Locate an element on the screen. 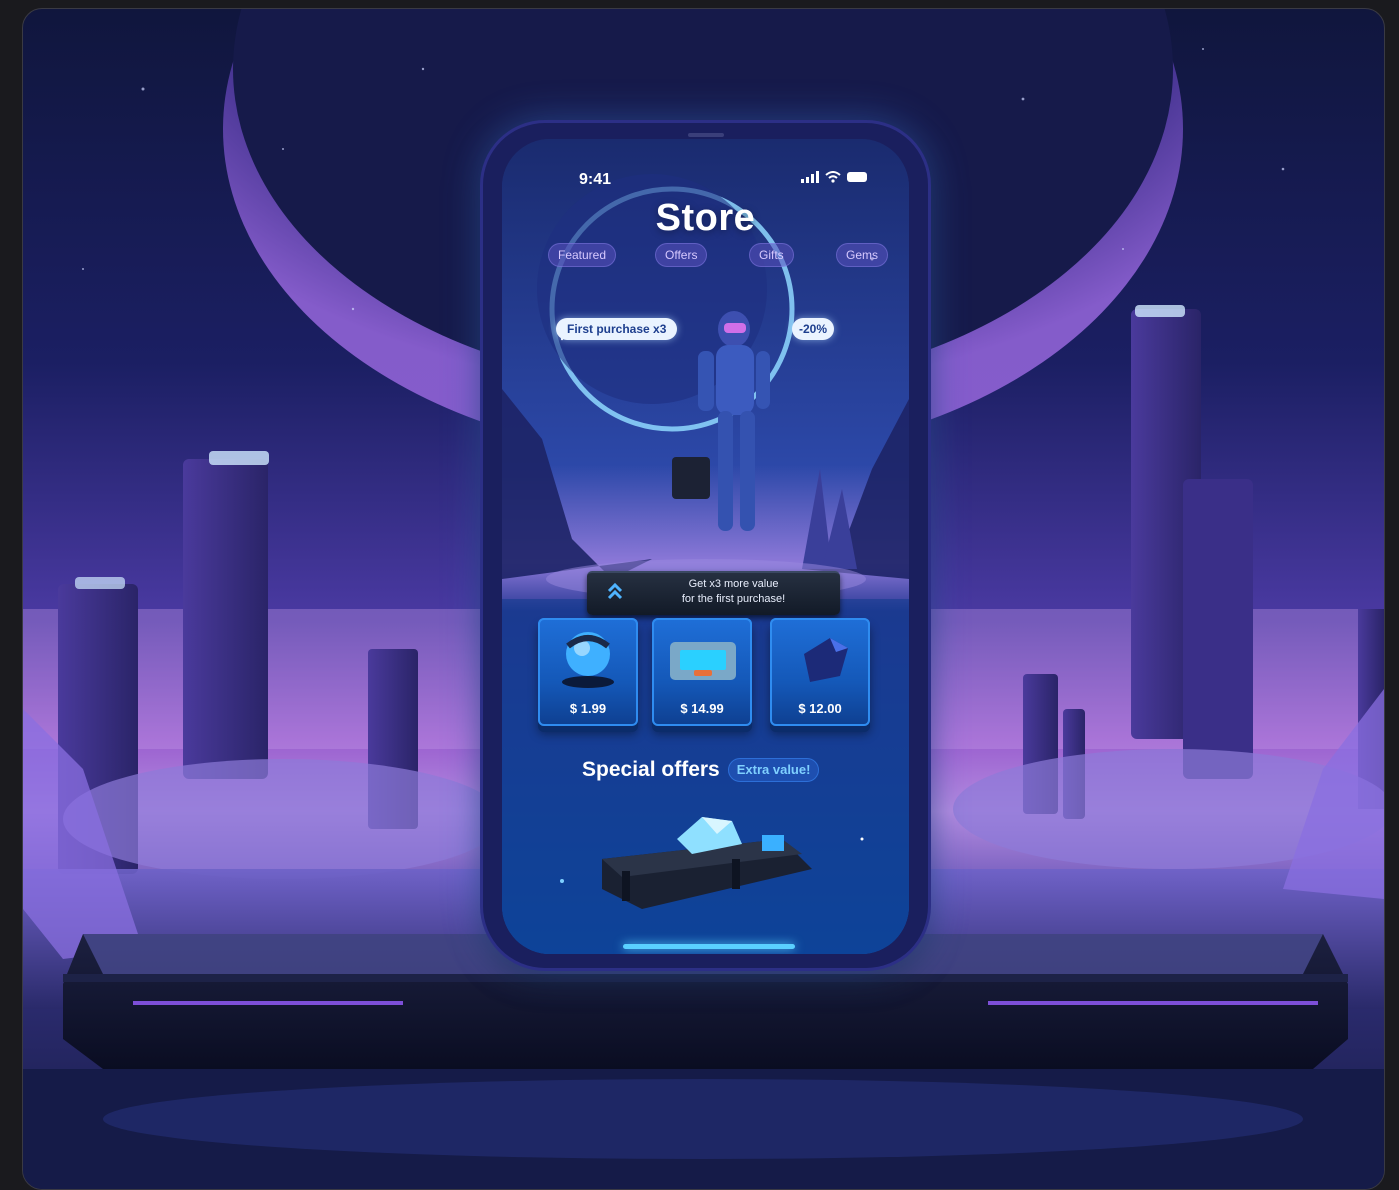 The width and height of the screenshot is (1399, 1190). banner-line-1: Get x3 more value is located at coordinates (733, 584).